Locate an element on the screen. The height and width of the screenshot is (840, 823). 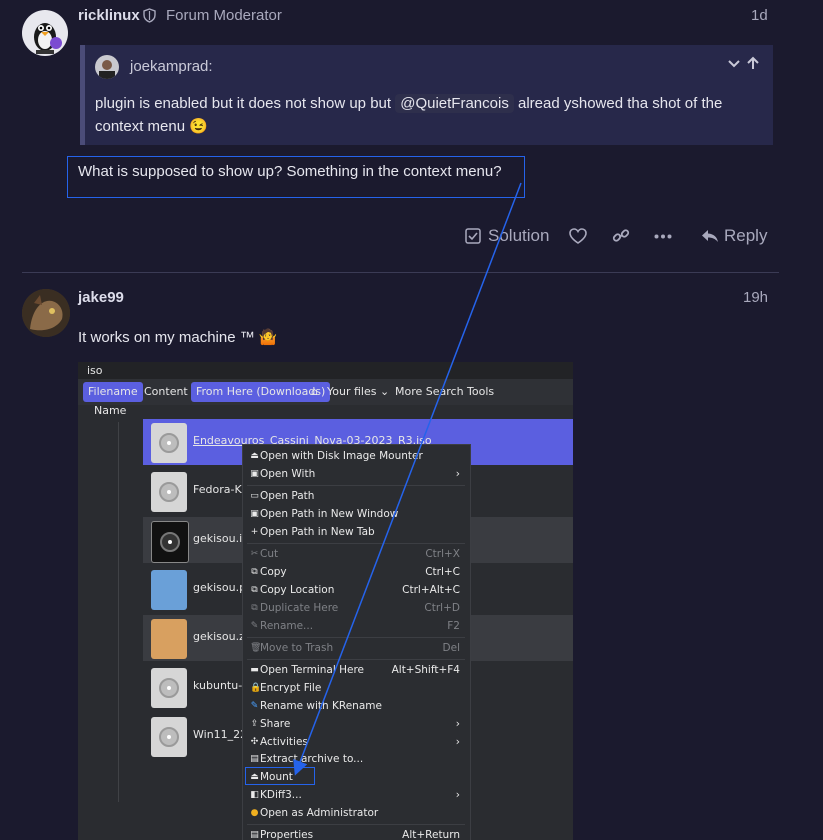
terminal-icon: ▬ is located at coordinates (254, 670).